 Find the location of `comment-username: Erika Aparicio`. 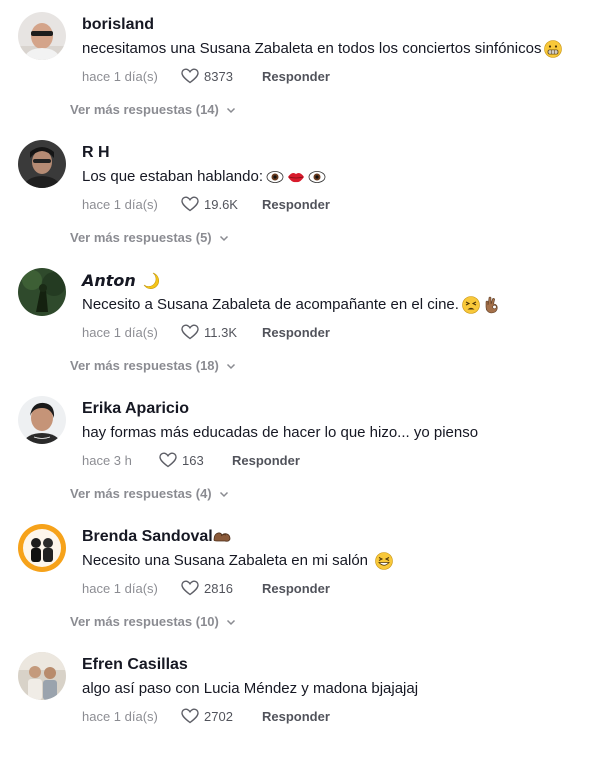

comment-username: Erika Aparicio is located at coordinates (336, 409).